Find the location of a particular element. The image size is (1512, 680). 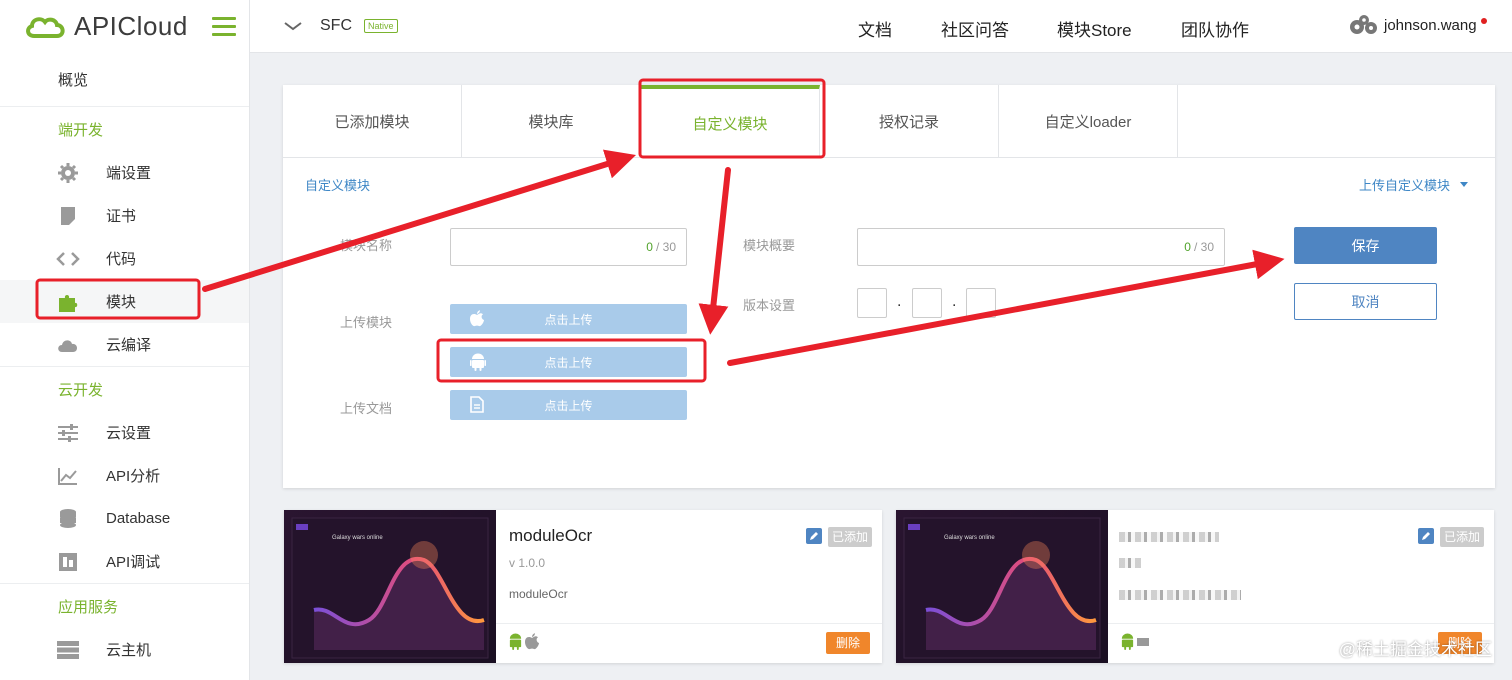

tab-custom-loader: 自定义loader is located at coordinates (1088, 121).